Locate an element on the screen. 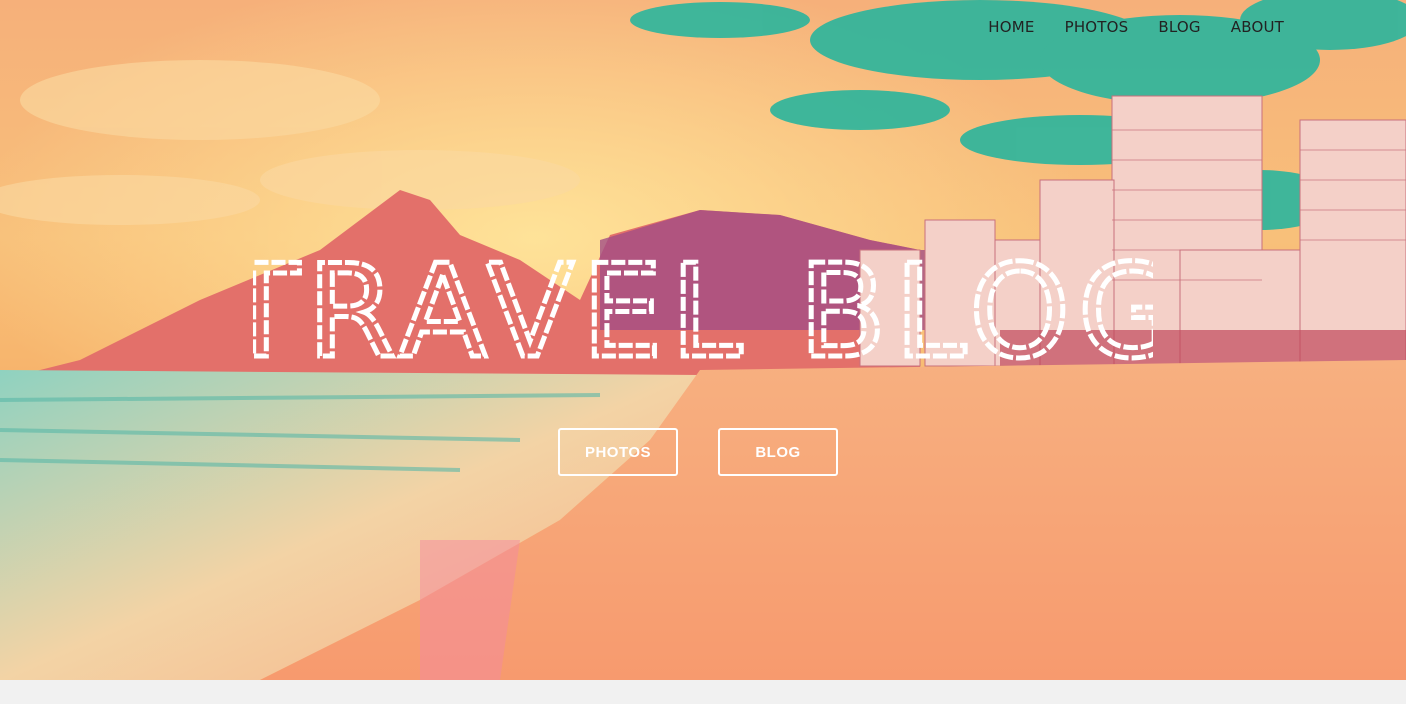 This screenshot has height=704, width=1406. hero-title-text: TRAVEL BLOG is located at coordinates (703, 307).